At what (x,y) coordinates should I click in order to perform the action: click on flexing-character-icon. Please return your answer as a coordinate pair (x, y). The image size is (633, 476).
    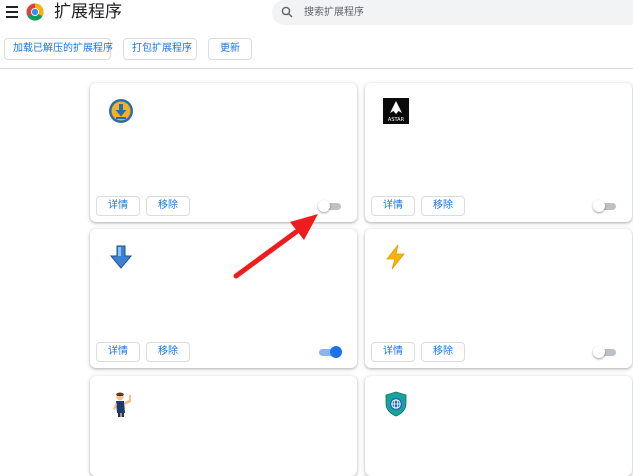
    Looking at the image, I should click on (122, 404).